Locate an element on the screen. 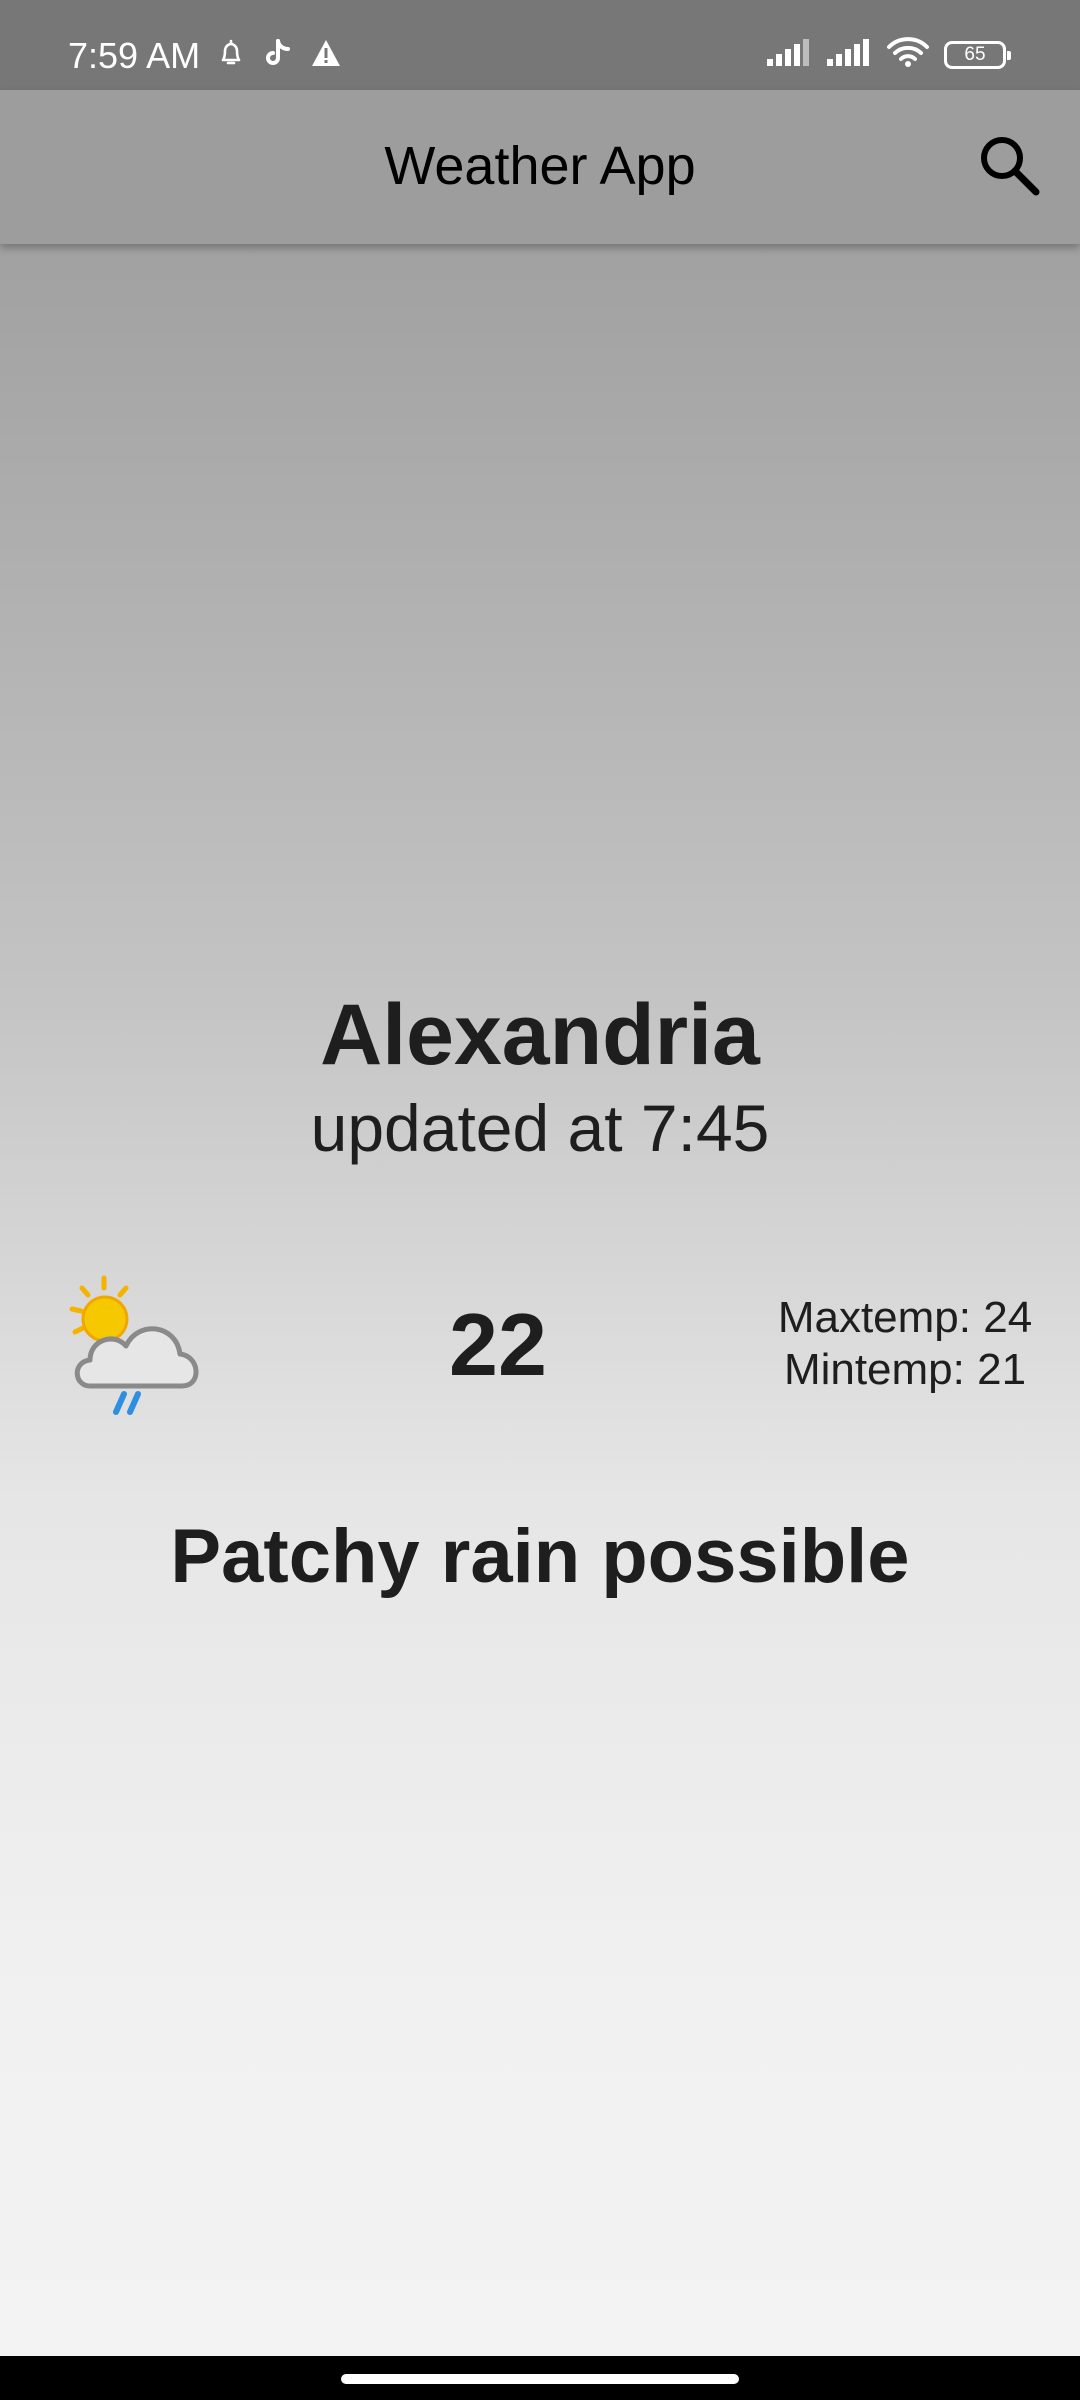 The height and width of the screenshot is (2400, 1080). warning-icon is located at coordinates (326, 55).